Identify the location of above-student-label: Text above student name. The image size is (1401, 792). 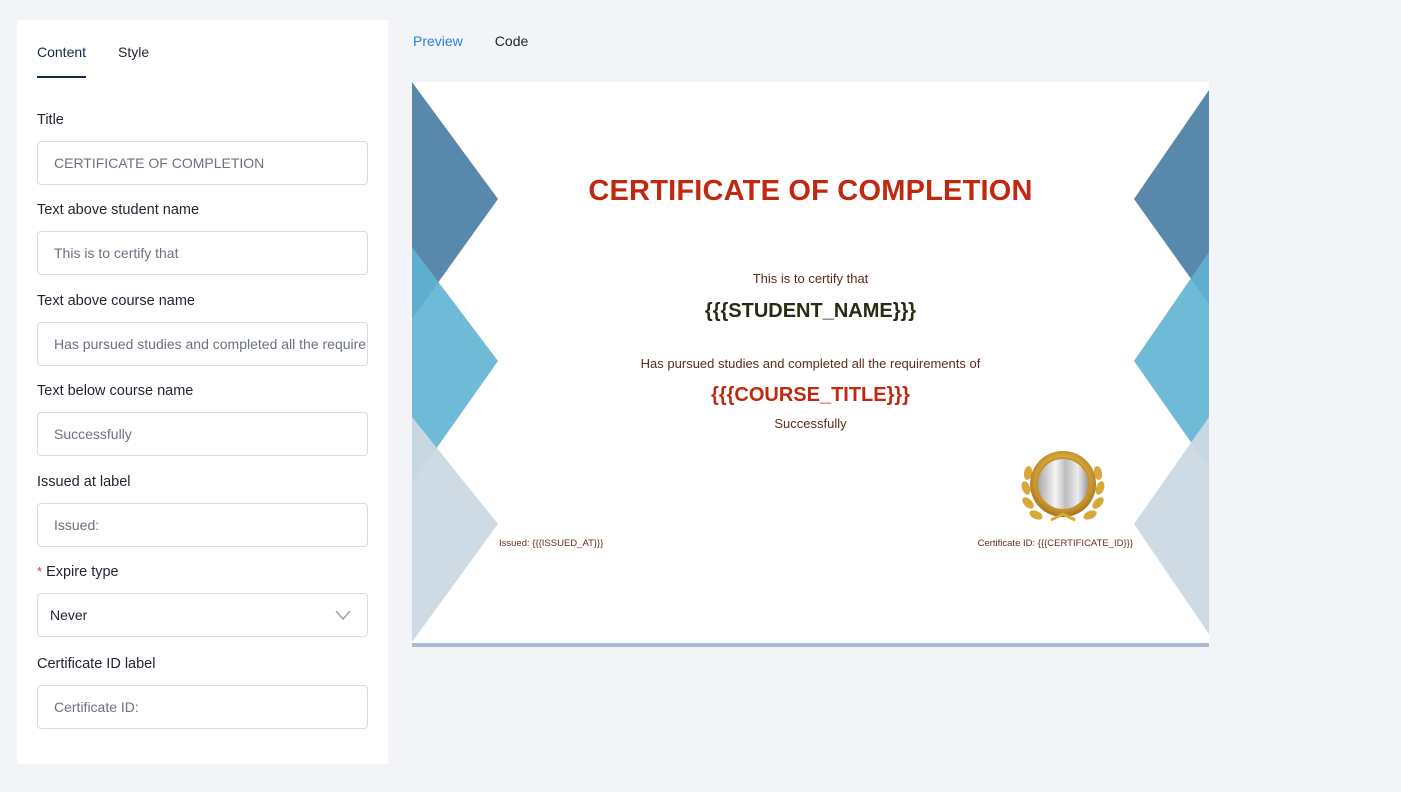
(118, 210).